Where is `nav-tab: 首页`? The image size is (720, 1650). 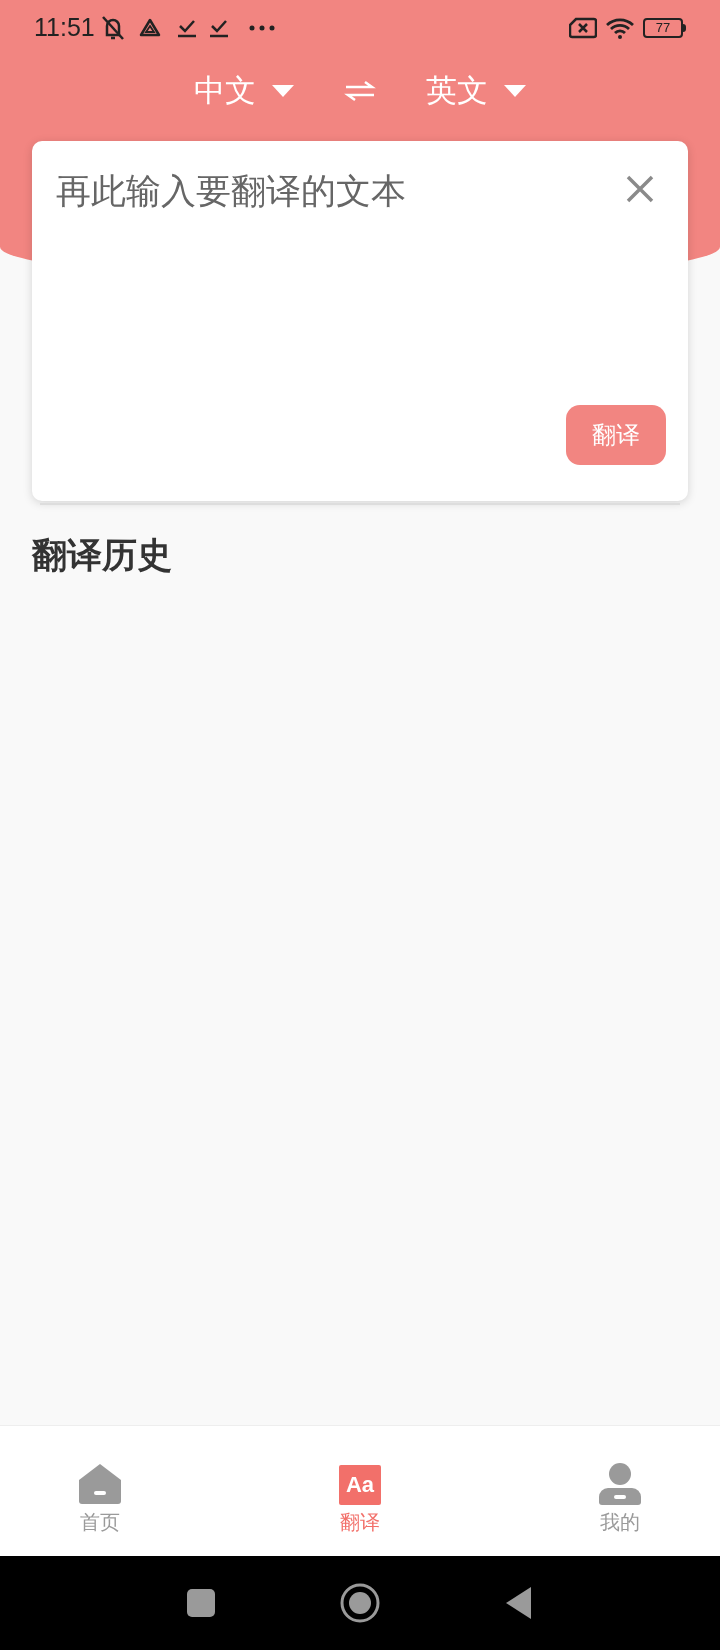 nav-tab: 首页 is located at coordinates (100, 1491).